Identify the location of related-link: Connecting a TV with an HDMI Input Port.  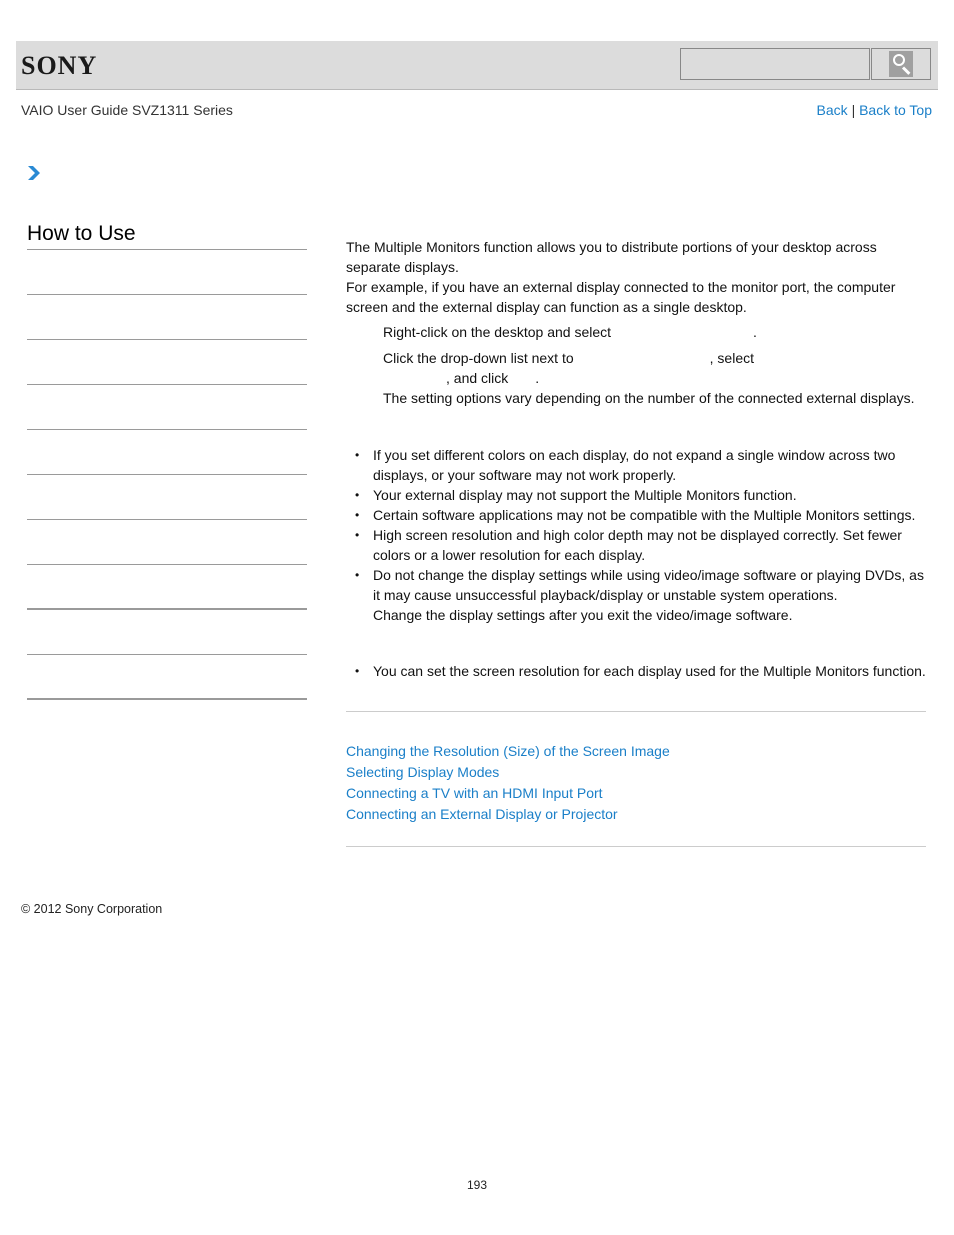
(636, 793).